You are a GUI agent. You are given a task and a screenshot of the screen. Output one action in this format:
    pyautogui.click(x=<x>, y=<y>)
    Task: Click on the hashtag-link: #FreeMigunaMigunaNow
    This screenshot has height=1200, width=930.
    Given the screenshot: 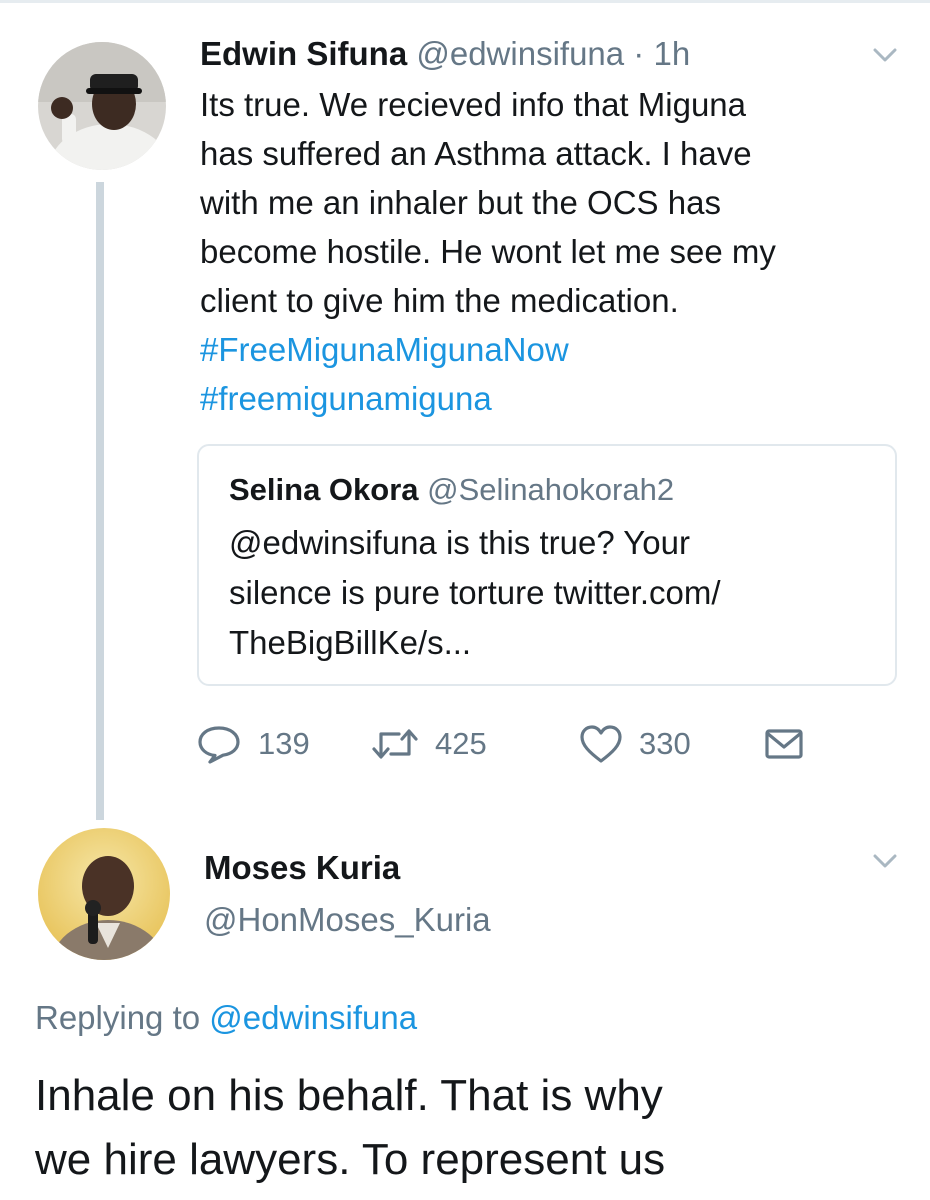 What is the action you would take?
    pyautogui.click(x=530, y=349)
    